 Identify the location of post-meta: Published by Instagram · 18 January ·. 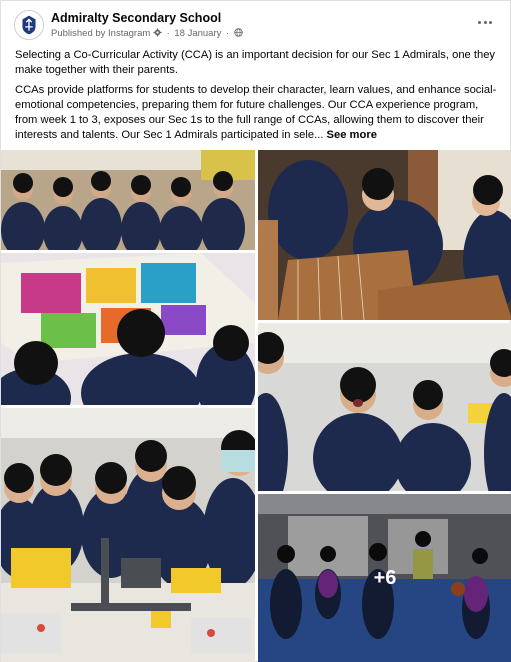
(147, 33).